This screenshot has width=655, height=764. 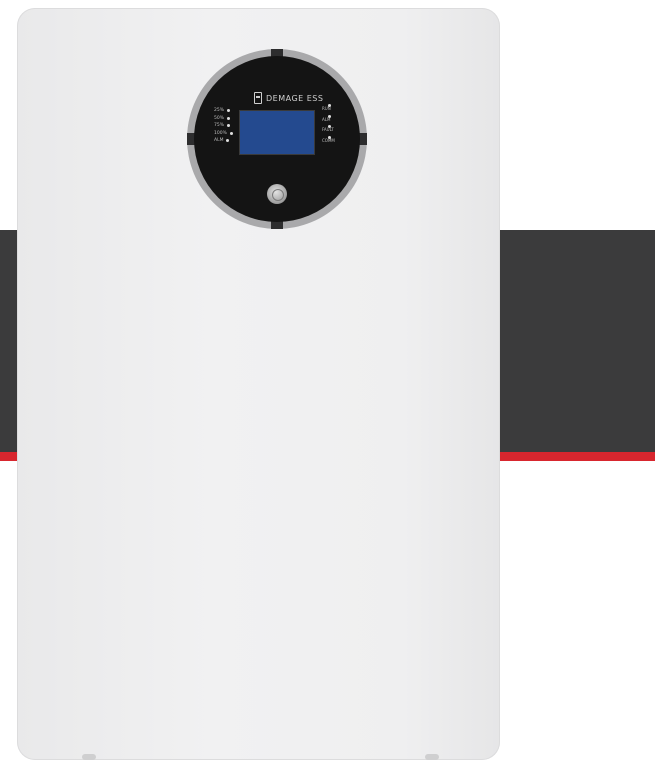 What do you see at coordinates (219, 126) in the screenshot?
I see `soc-label: 75%` at bounding box center [219, 126].